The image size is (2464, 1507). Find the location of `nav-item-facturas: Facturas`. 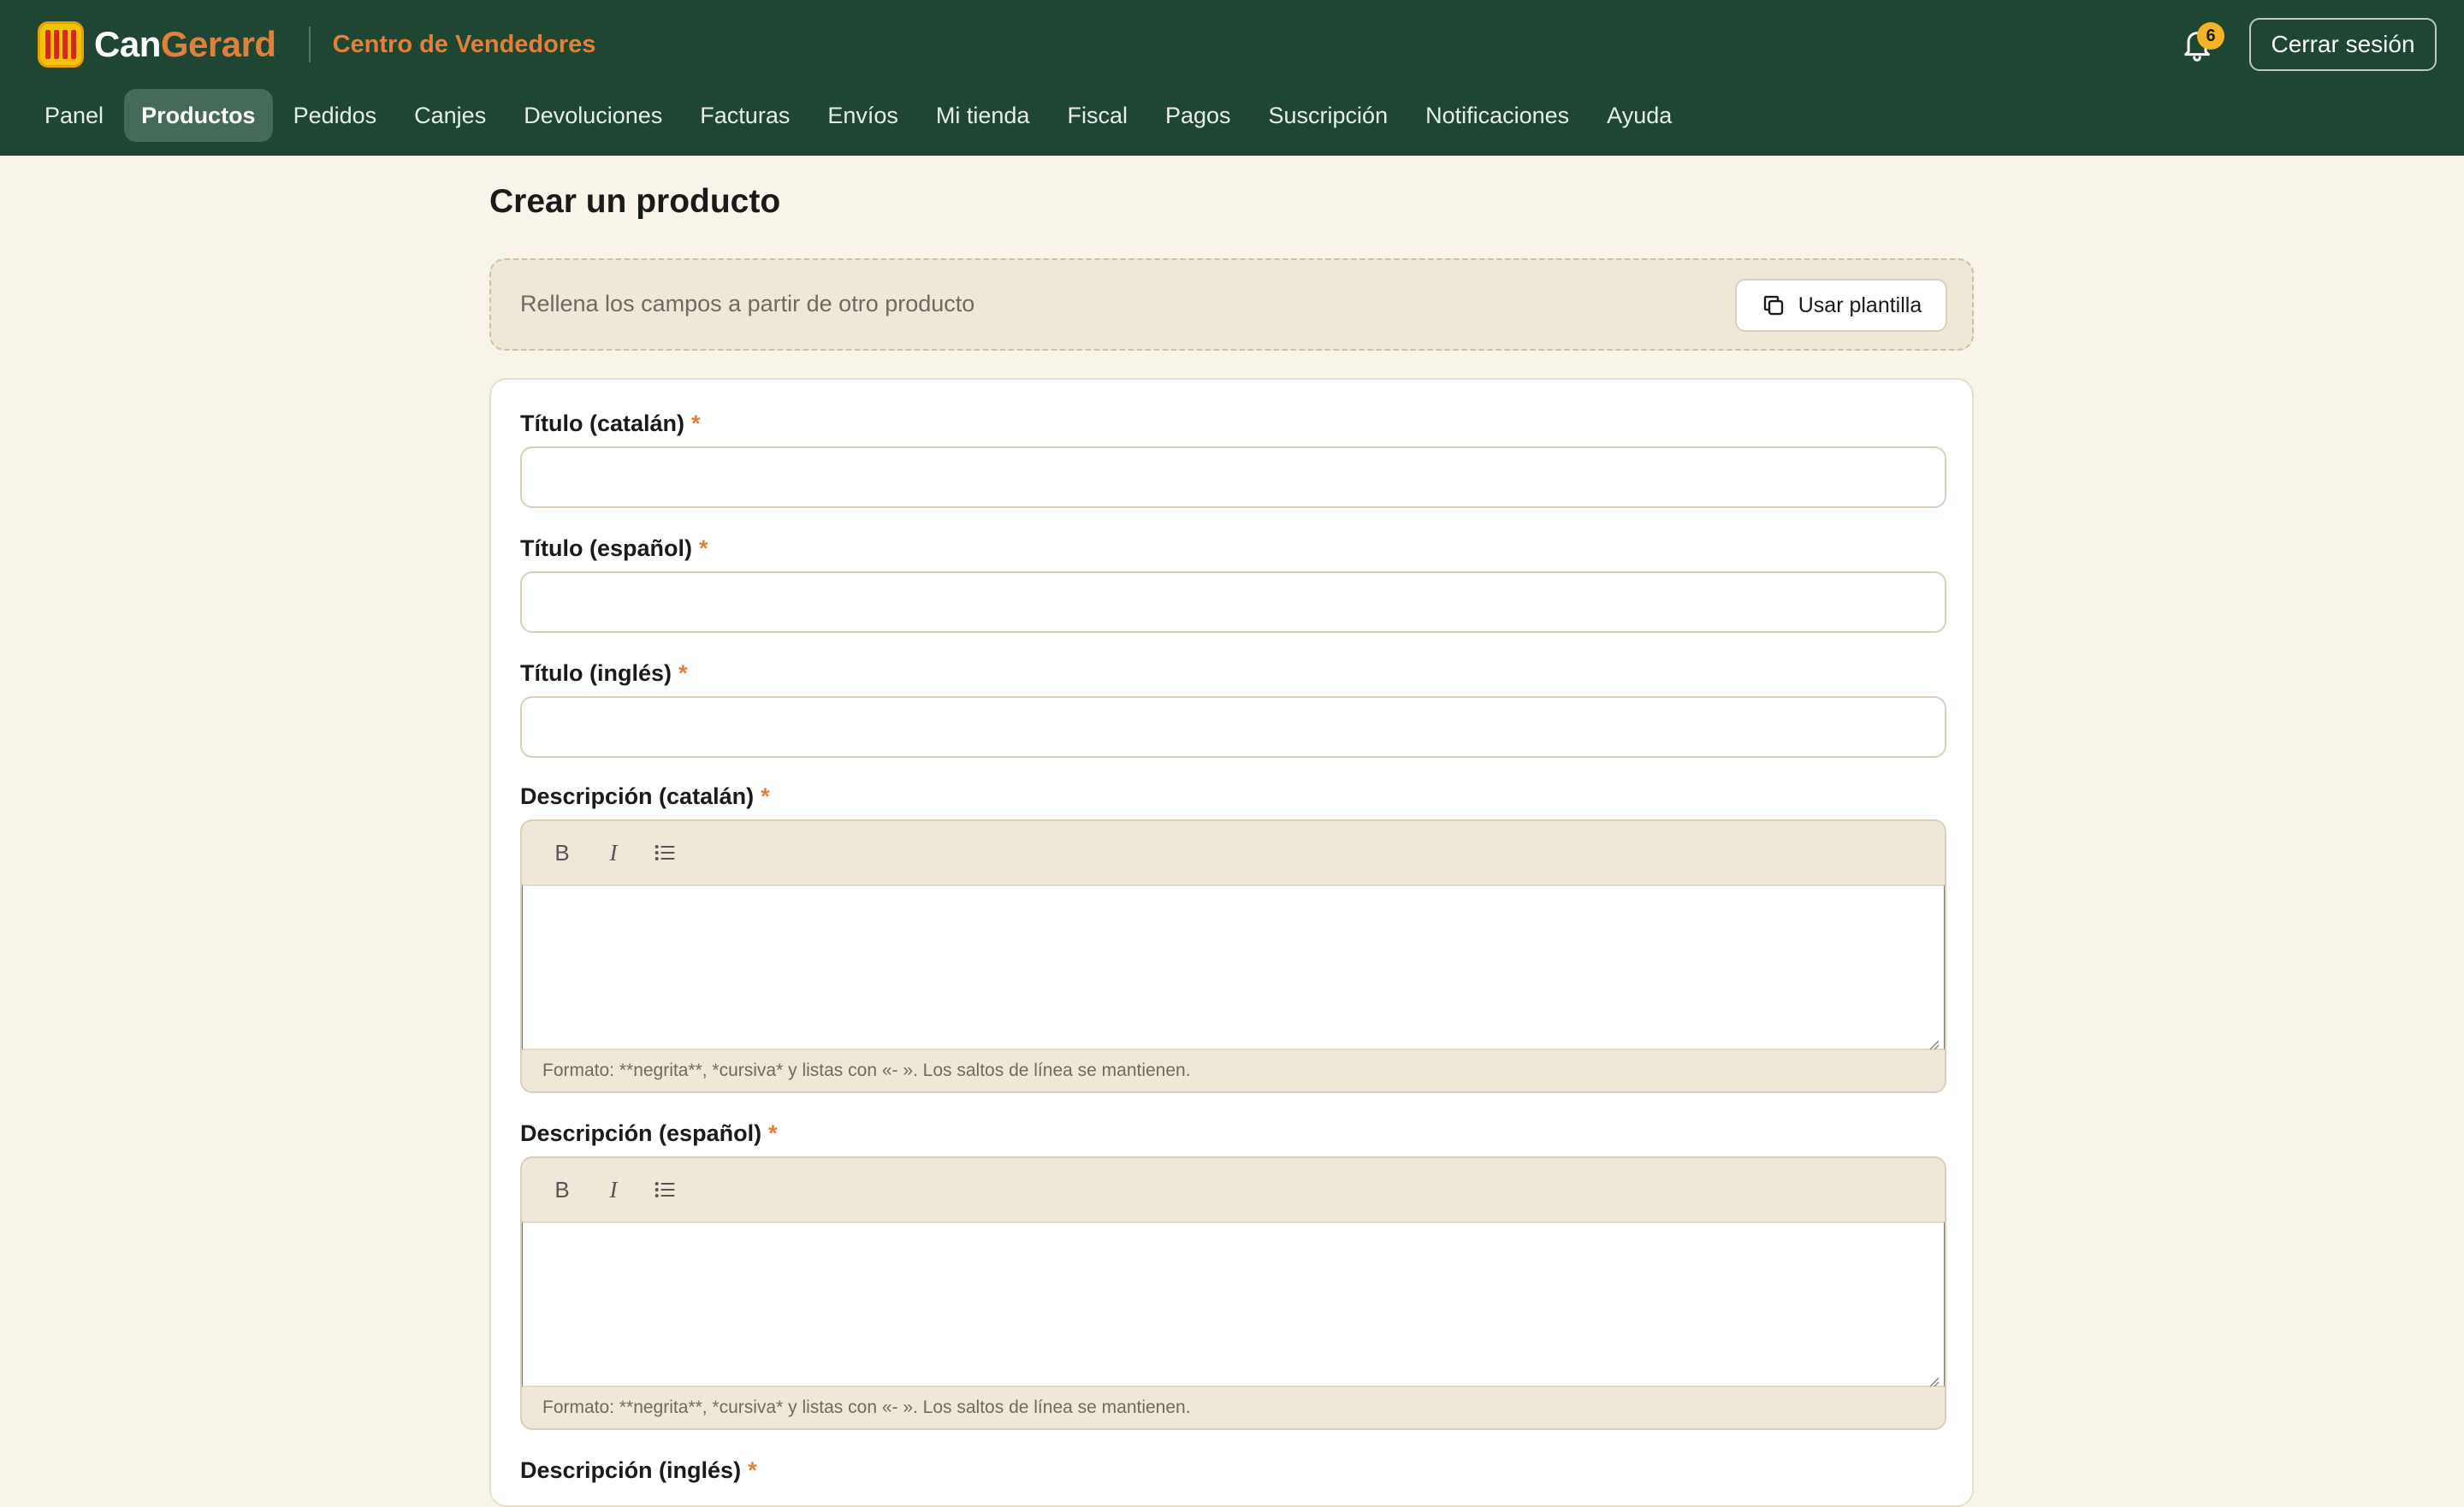

nav-item-facturas: Facturas is located at coordinates (745, 115).